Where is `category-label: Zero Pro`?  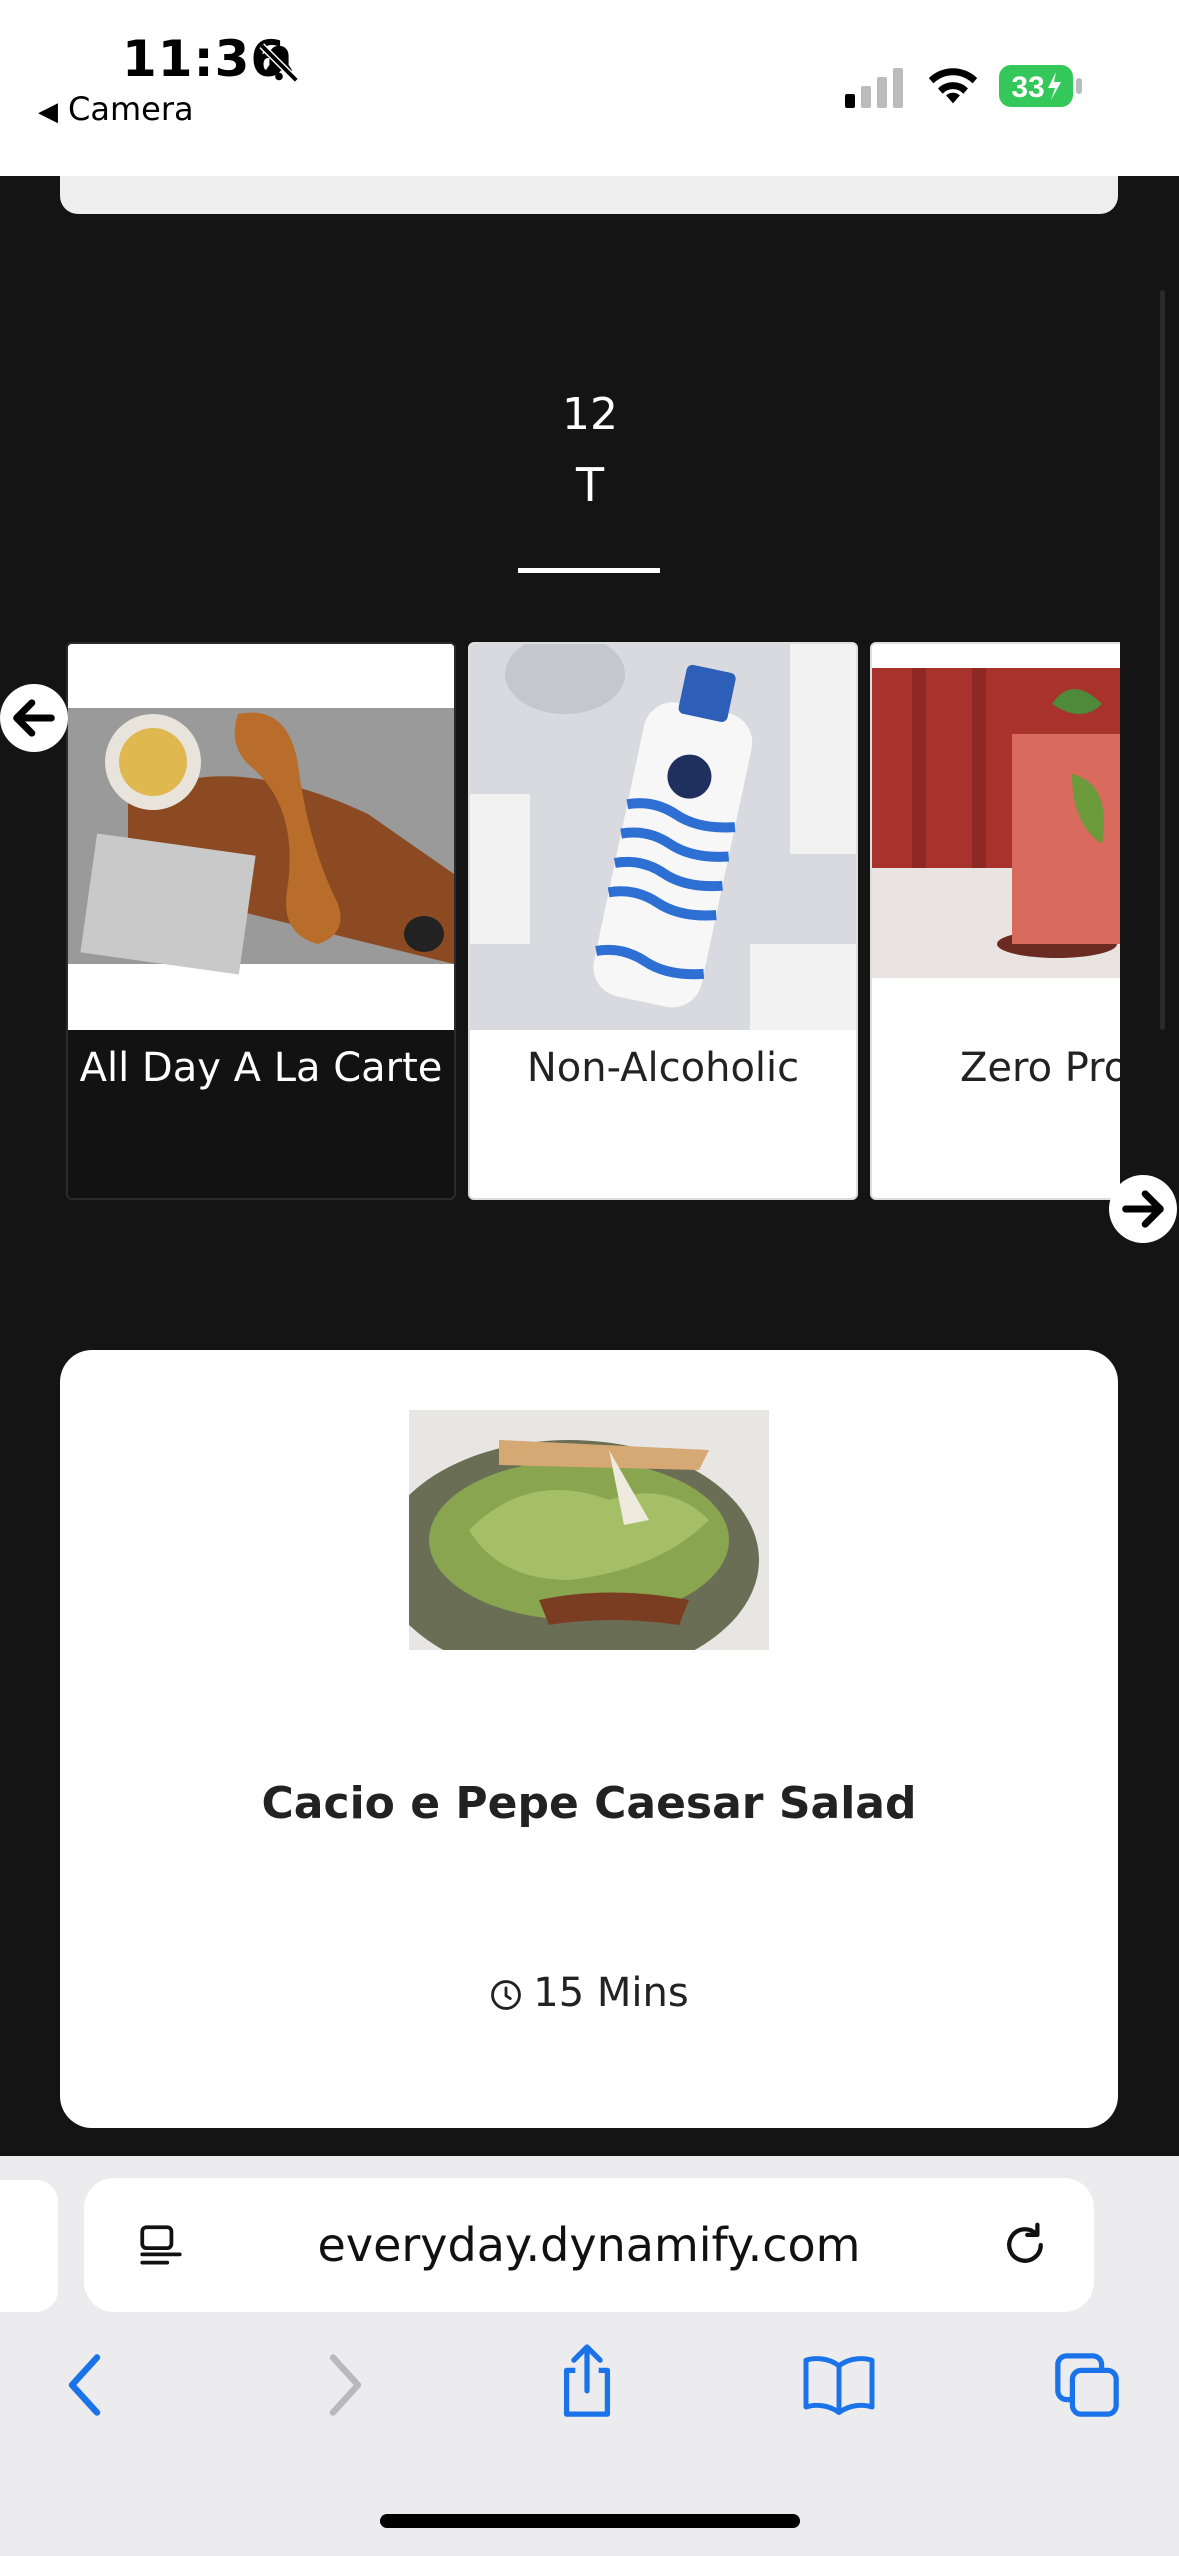 category-label: Zero Pro is located at coordinates (1040, 1068).